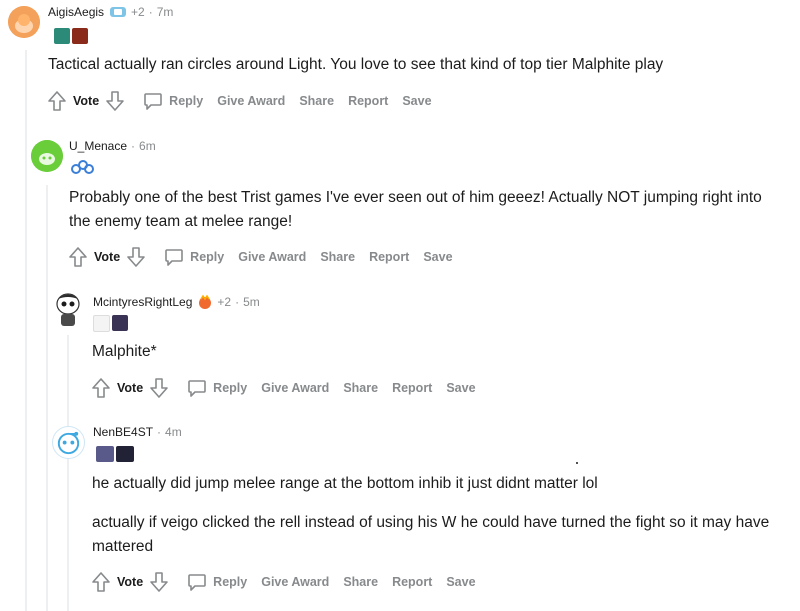  I want to click on timestamp: 4m, so click(173, 432).